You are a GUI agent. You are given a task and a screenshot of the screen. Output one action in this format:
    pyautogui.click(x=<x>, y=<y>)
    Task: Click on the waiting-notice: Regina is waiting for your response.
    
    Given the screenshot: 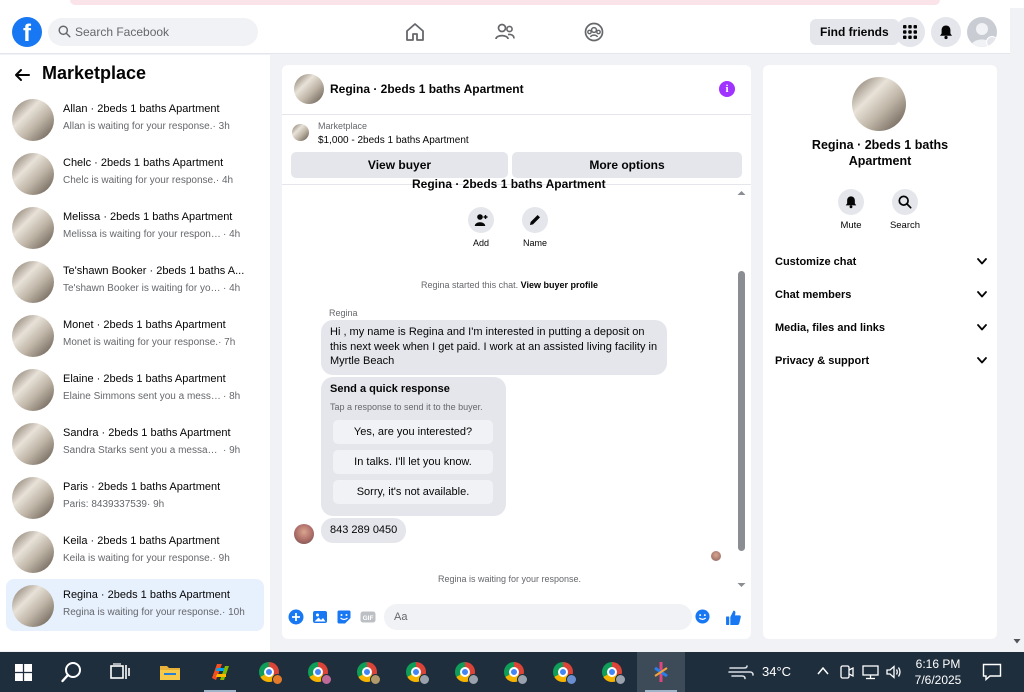 What is the action you would take?
    pyautogui.click(x=509, y=579)
    